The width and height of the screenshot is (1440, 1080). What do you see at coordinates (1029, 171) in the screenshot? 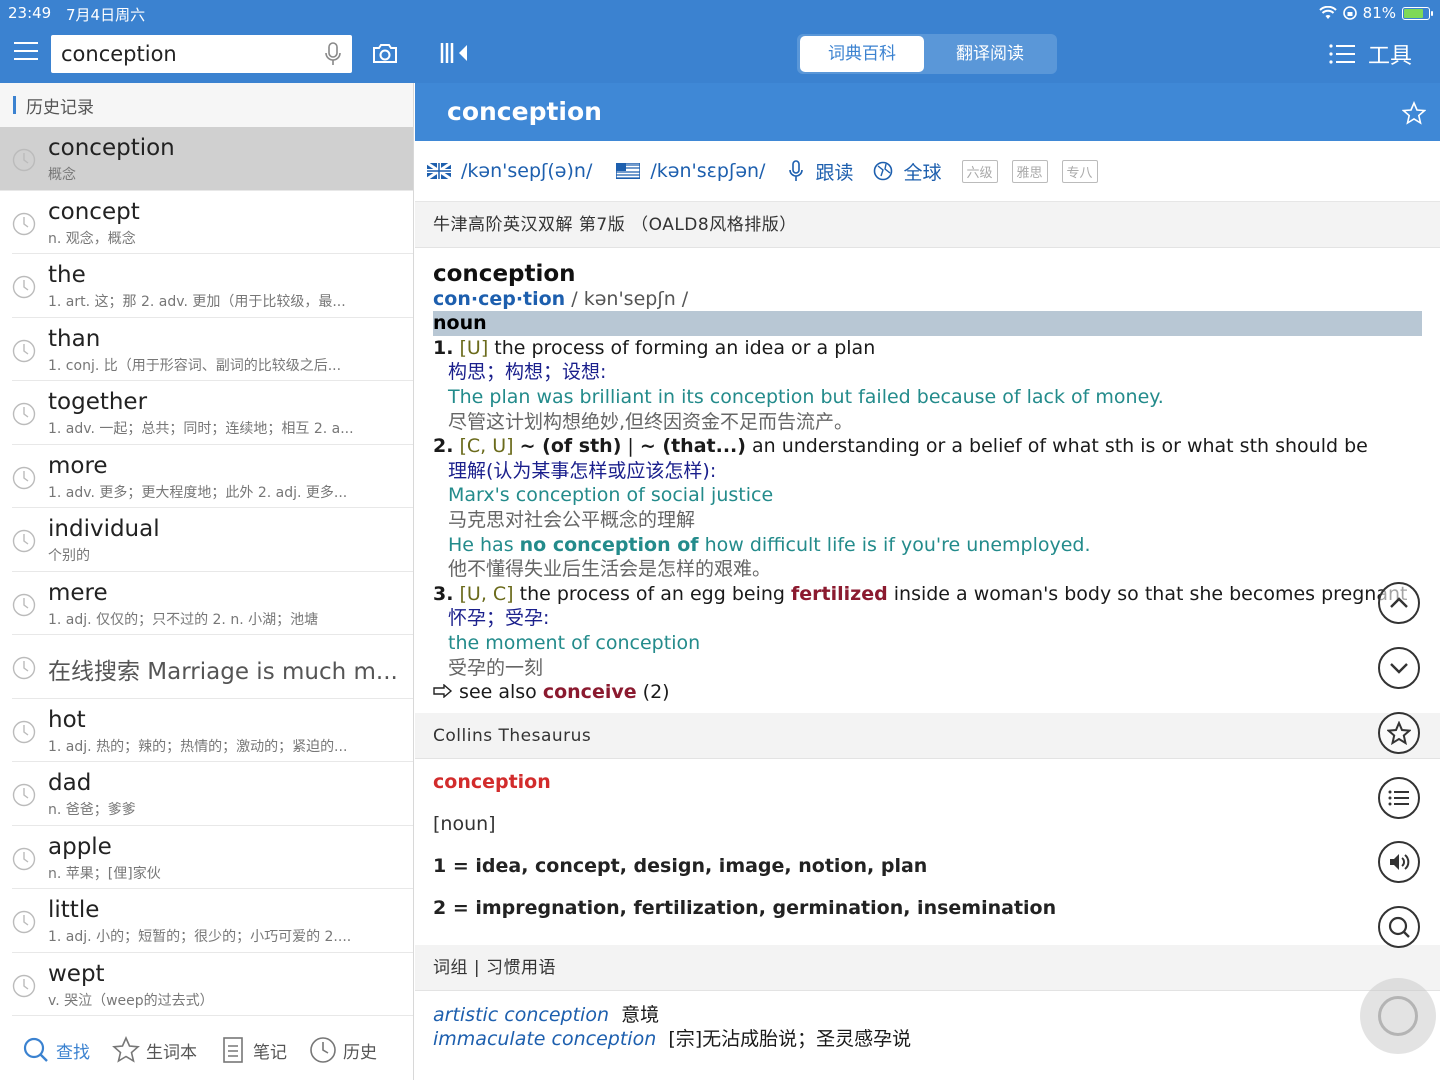
I see `tag-ielts: 雅思` at bounding box center [1029, 171].